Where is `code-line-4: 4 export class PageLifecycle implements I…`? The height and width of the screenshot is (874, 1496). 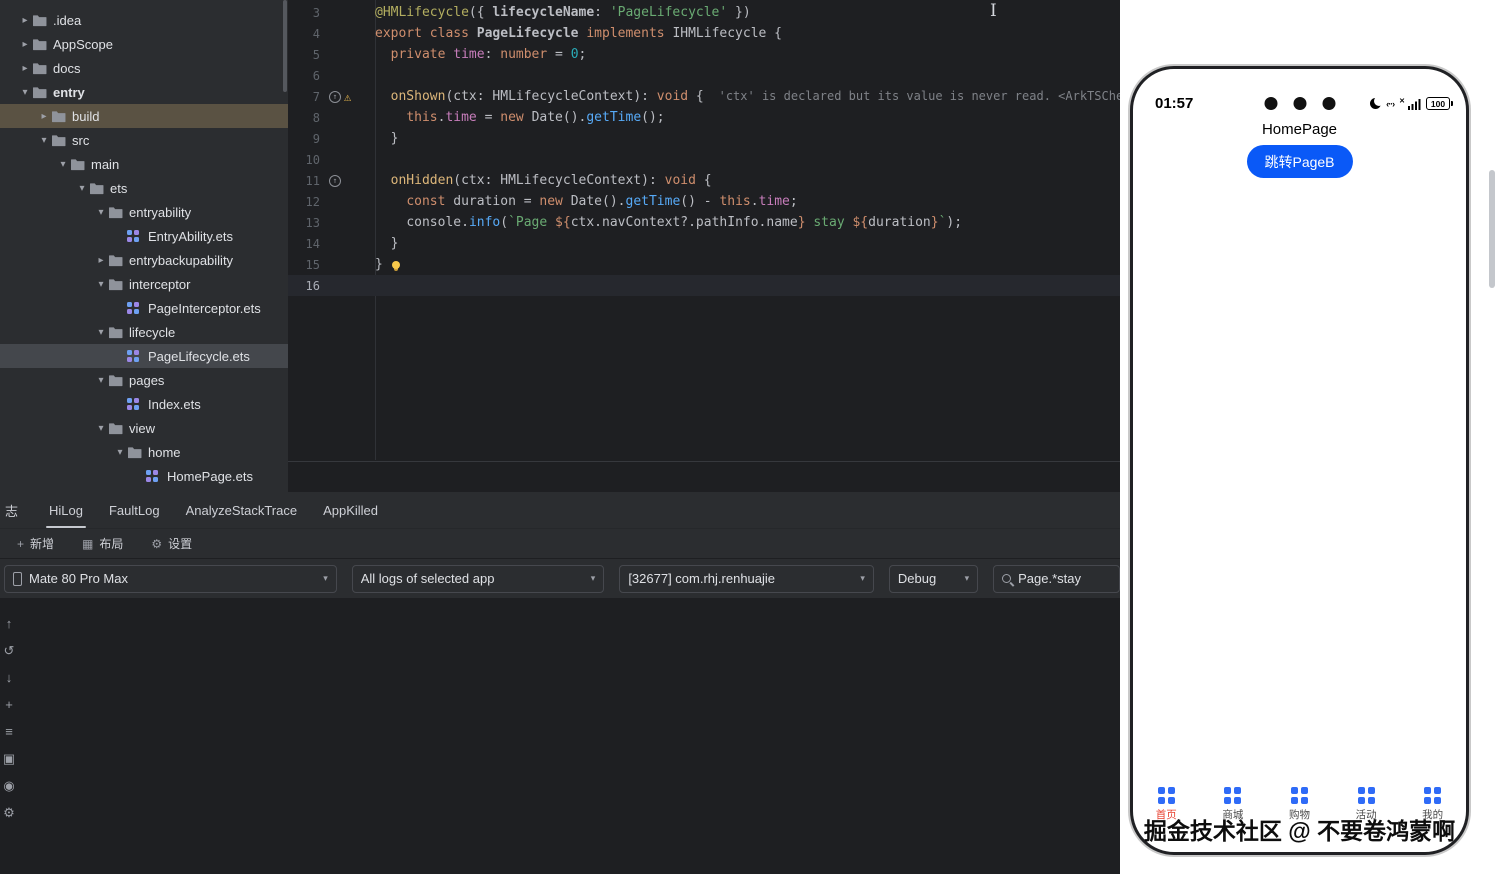 code-line-4: 4 export class PageLifecycle implements I… is located at coordinates (704, 33).